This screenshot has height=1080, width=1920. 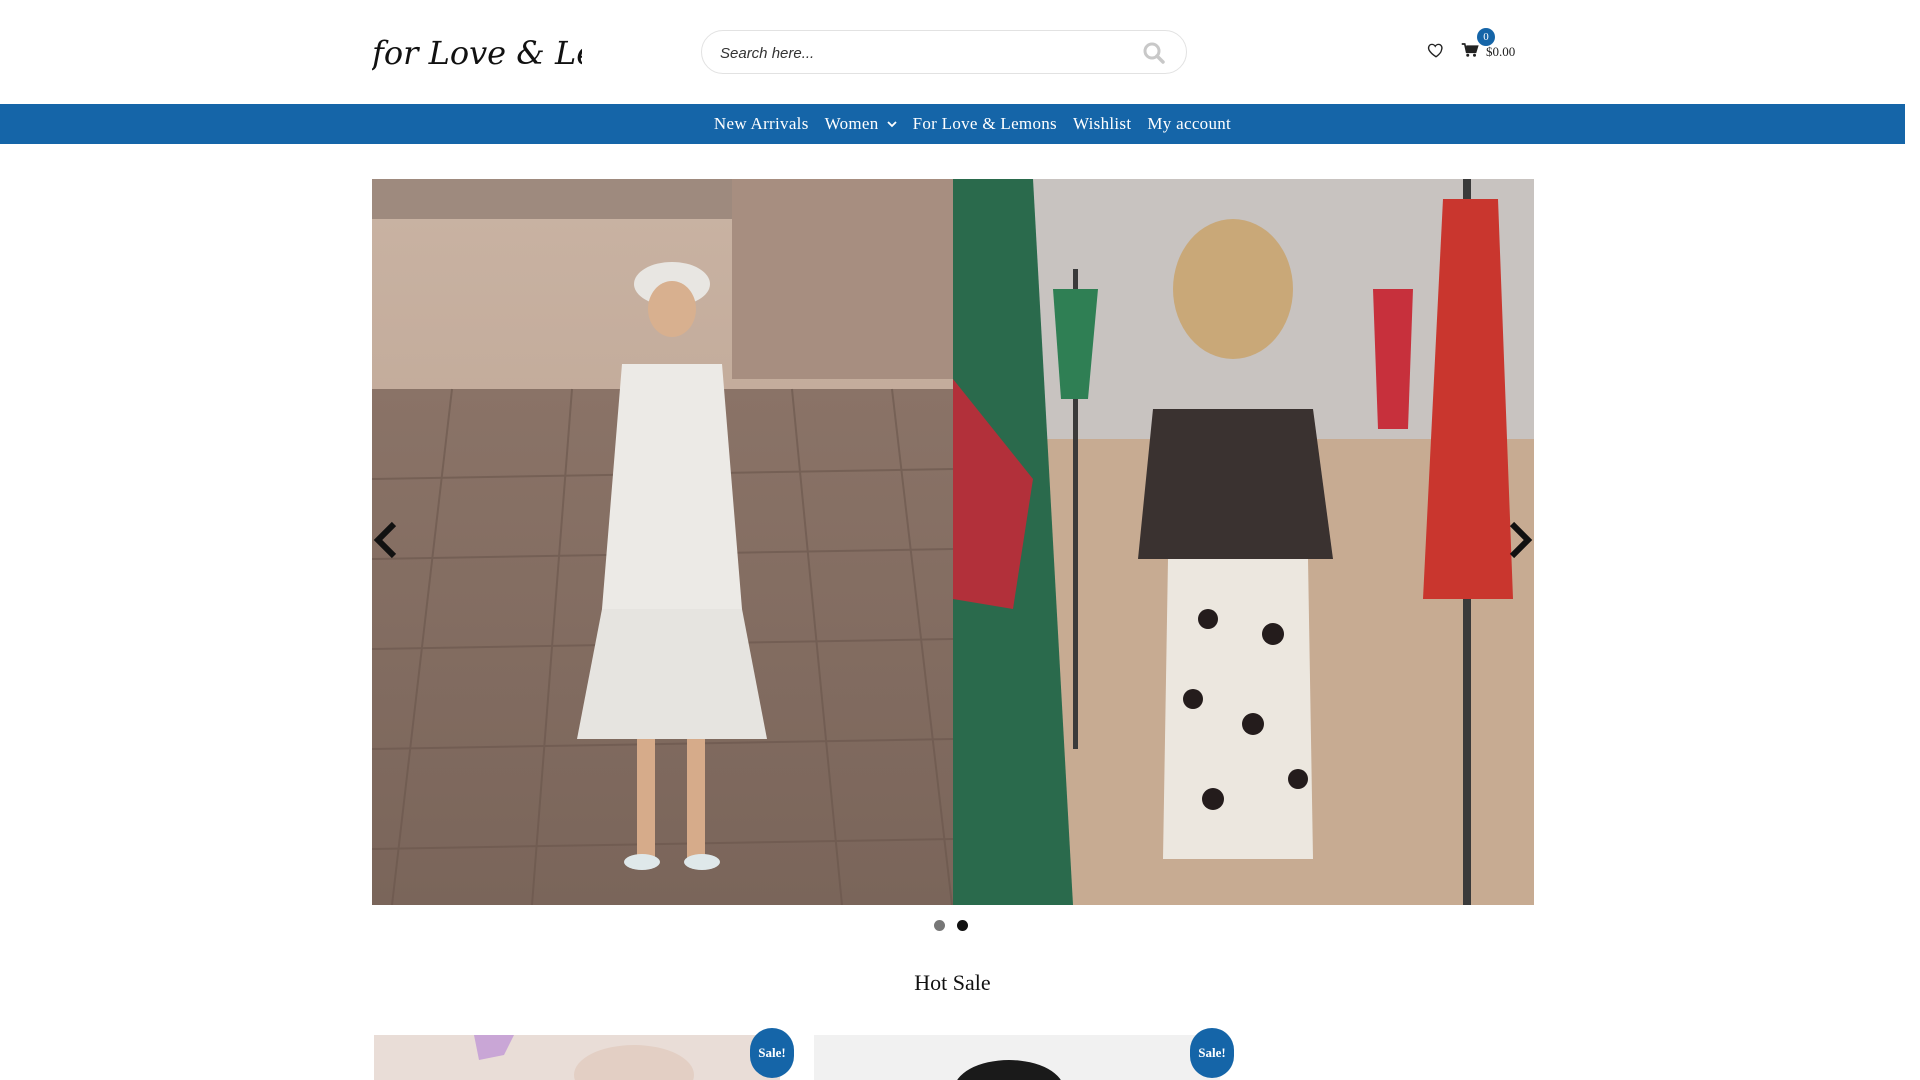 What do you see at coordinates (891, 124) in the screenshot?
I see `chevron-down-icon` at bounding box center [891, 124].